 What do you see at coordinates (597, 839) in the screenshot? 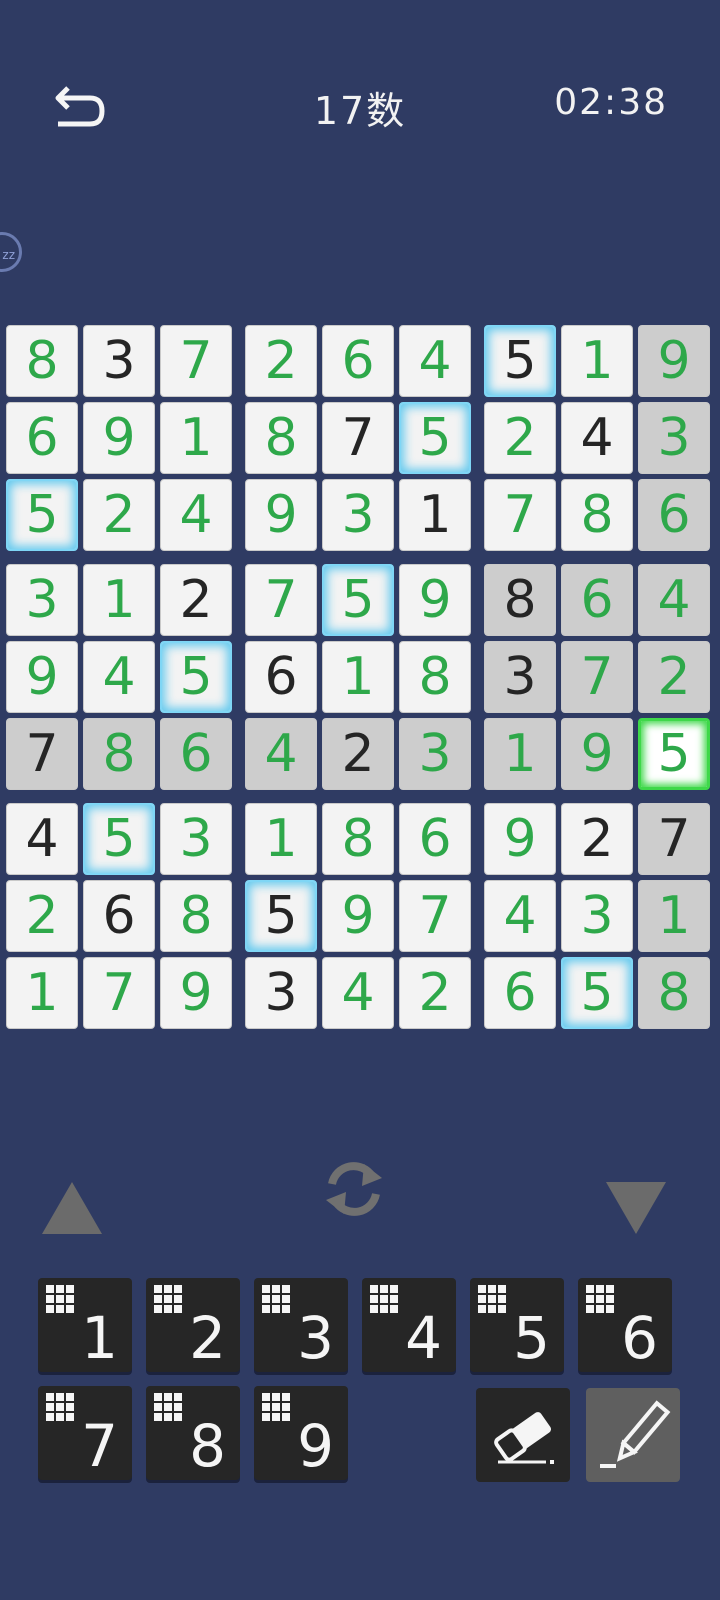
I see `cell-r7-c8: 2` at bounding box center [597, 839].